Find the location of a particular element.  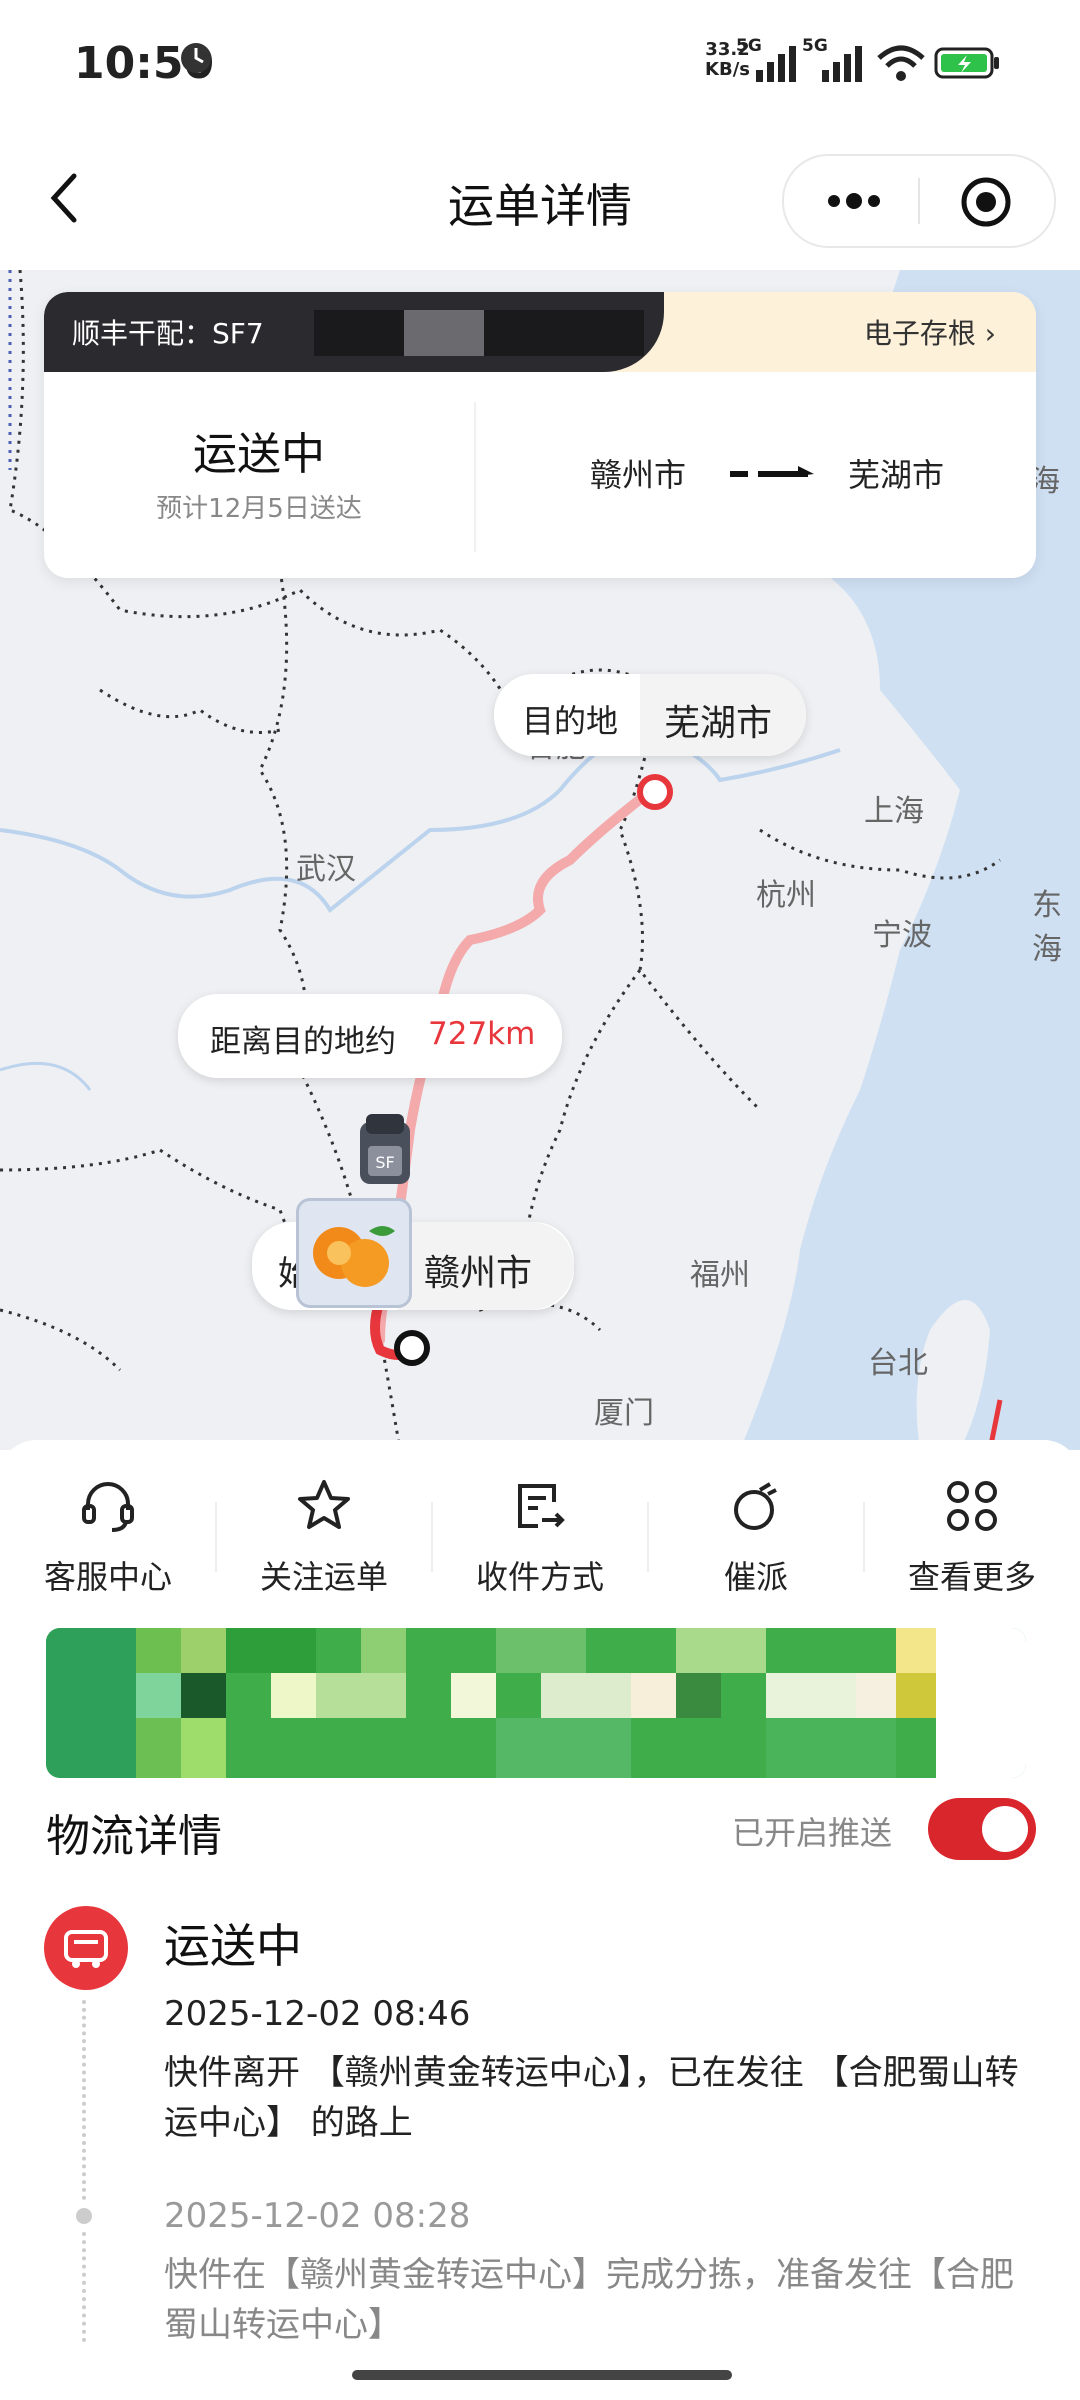

waybill-number: 顺丰干配：SF7 is located at coordinates (168, 333).